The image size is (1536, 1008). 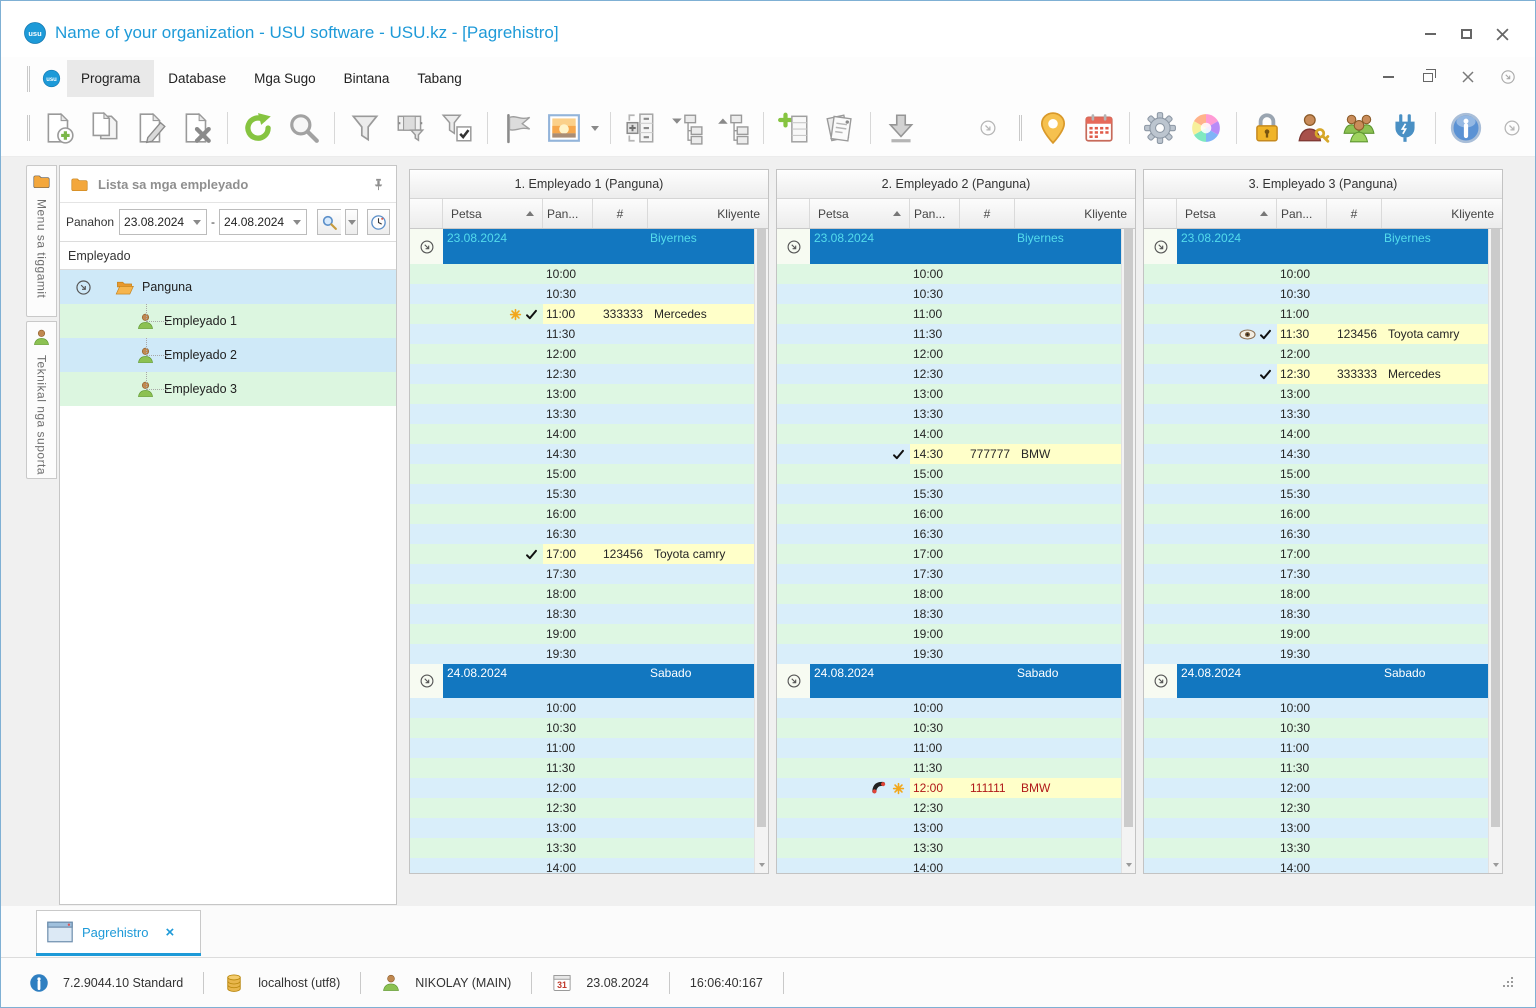 I want to click on download-button, so click(x=901, y=128).